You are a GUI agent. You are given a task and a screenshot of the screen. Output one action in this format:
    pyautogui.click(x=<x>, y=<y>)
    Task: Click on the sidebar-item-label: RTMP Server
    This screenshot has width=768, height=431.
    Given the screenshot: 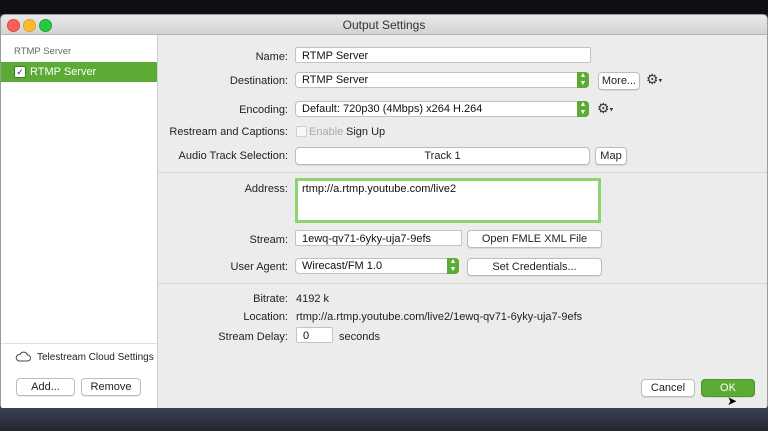 What is the action you would take?
    pyautogui.click(x=63, y=72)
    